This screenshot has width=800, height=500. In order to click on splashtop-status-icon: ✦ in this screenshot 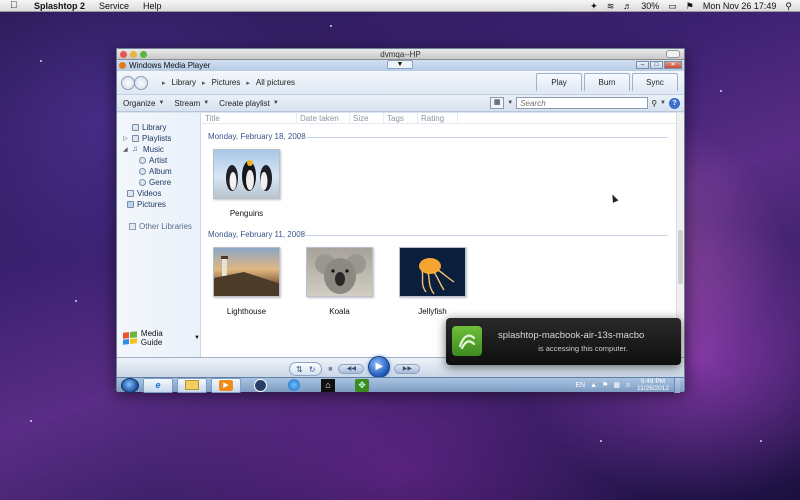, I will do `click(594, 6)`.